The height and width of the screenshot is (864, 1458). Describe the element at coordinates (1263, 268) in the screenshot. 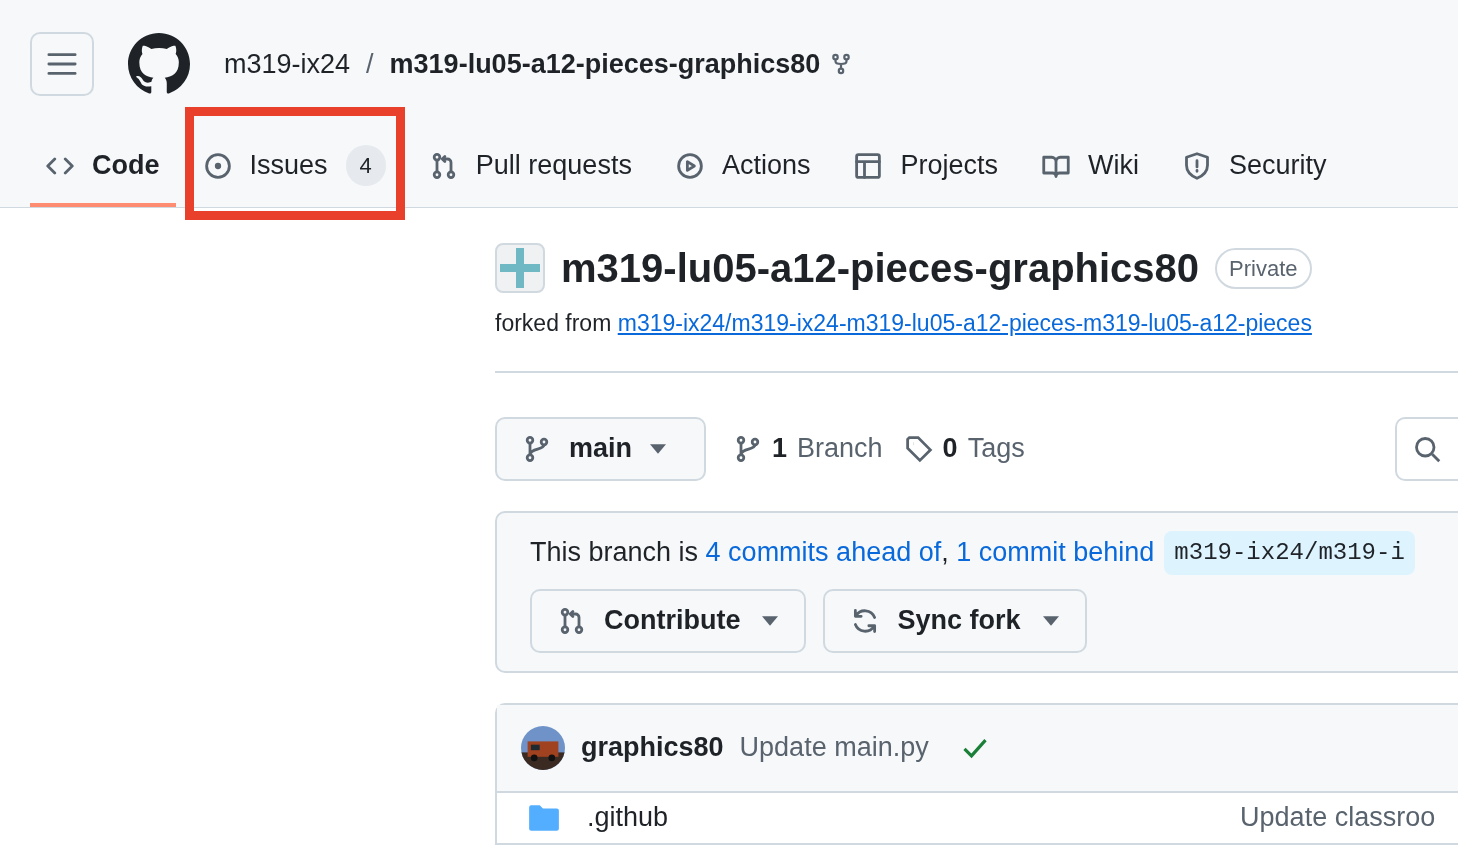

I see `visibility-label: Private` at that location.